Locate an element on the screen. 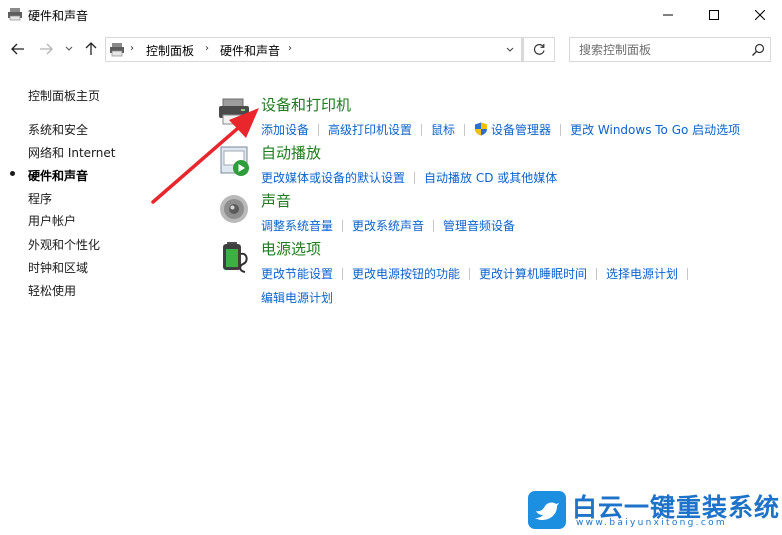 Image resolution: width=782 pixels, height=535 pixels. category-title-power-options: 电源选项 is located at coordinates (291, 248).